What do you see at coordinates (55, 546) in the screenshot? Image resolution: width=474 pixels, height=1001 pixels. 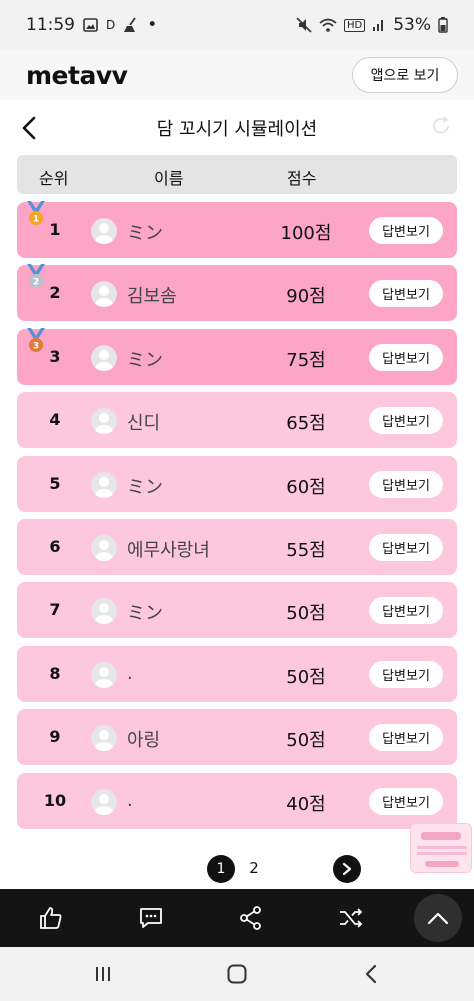 I see `rank-number: 6` at bounding box center [55, 546].